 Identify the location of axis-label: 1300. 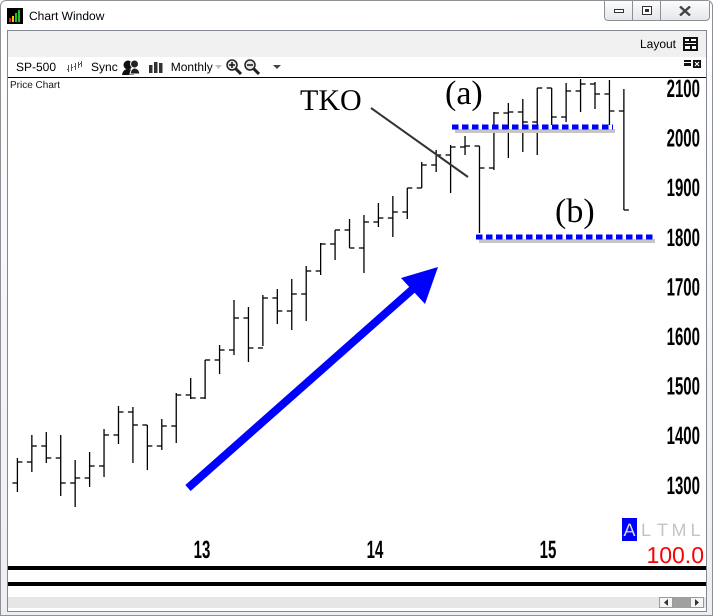
(683, 486).